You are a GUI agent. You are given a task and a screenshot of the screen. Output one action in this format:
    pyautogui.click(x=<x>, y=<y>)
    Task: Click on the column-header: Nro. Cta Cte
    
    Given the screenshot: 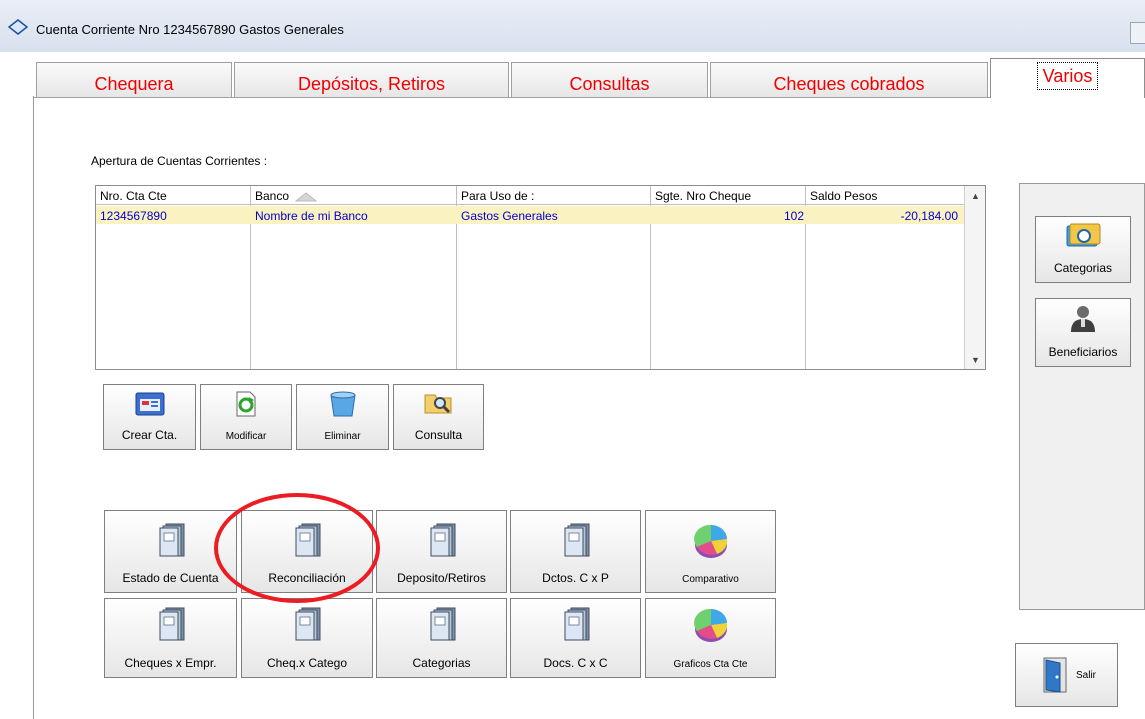 What is the action you would take?
    pyautogui.click(x=133, y=196)
    